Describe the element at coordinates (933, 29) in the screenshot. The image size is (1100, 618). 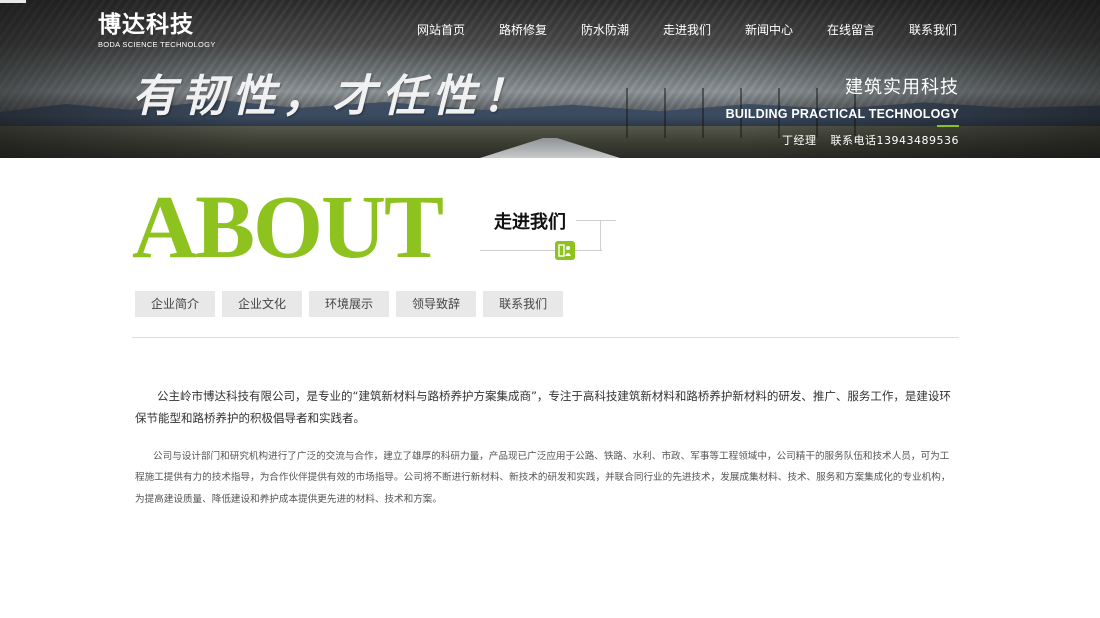
I see `nav-item-contact: 联系我们` at that location.